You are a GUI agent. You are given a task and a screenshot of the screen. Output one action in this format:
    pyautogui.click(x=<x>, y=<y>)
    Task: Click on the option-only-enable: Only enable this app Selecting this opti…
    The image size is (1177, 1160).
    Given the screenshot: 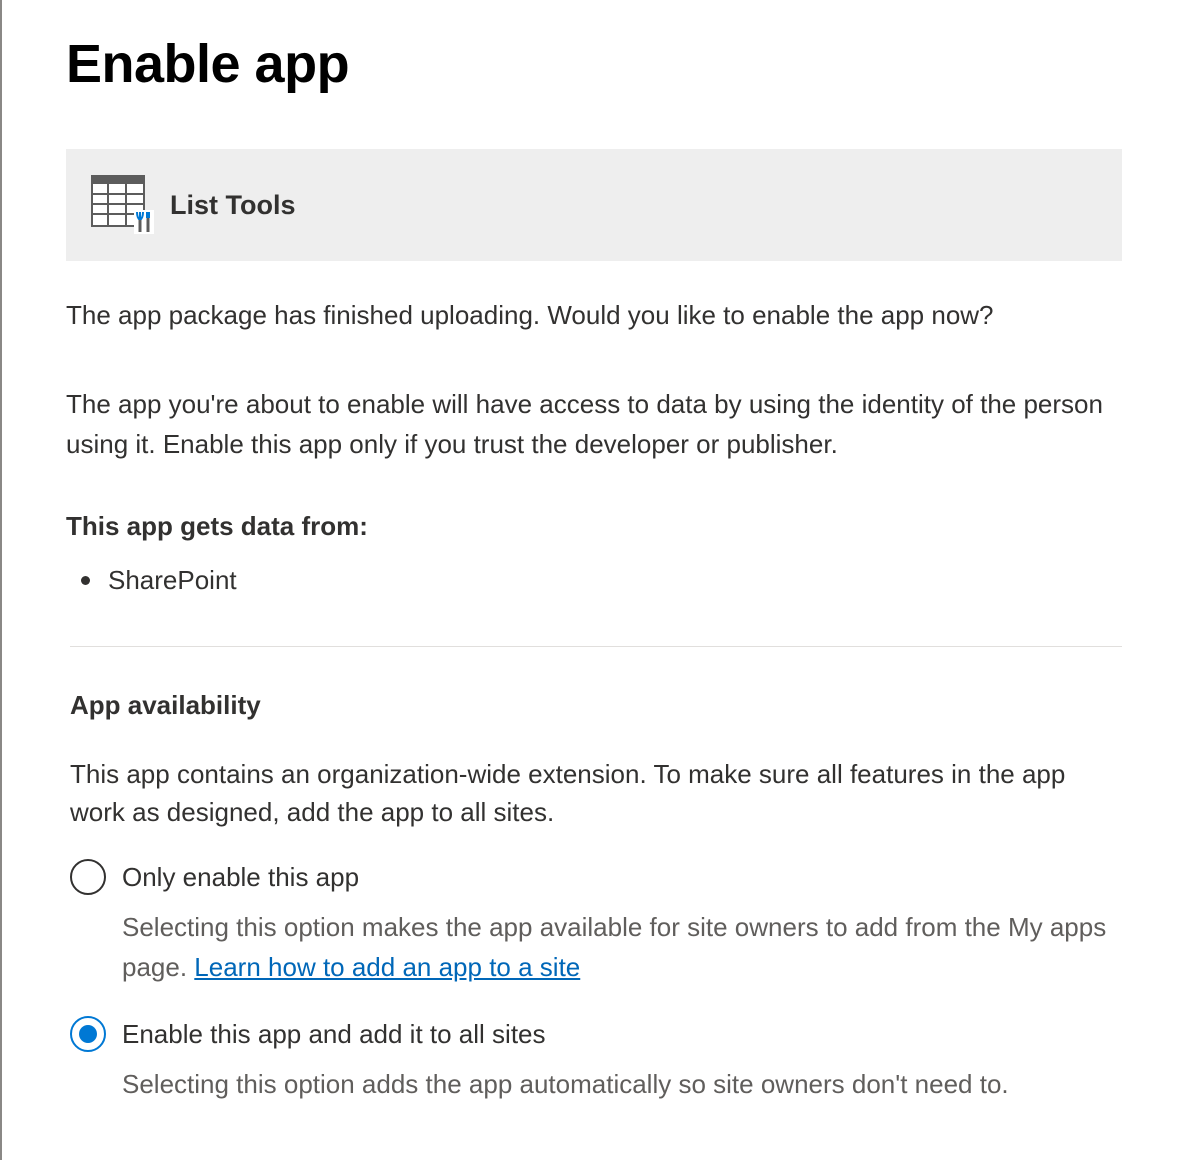 What is the action you would take?
    pyautogui.click(x=596, y=923)
    